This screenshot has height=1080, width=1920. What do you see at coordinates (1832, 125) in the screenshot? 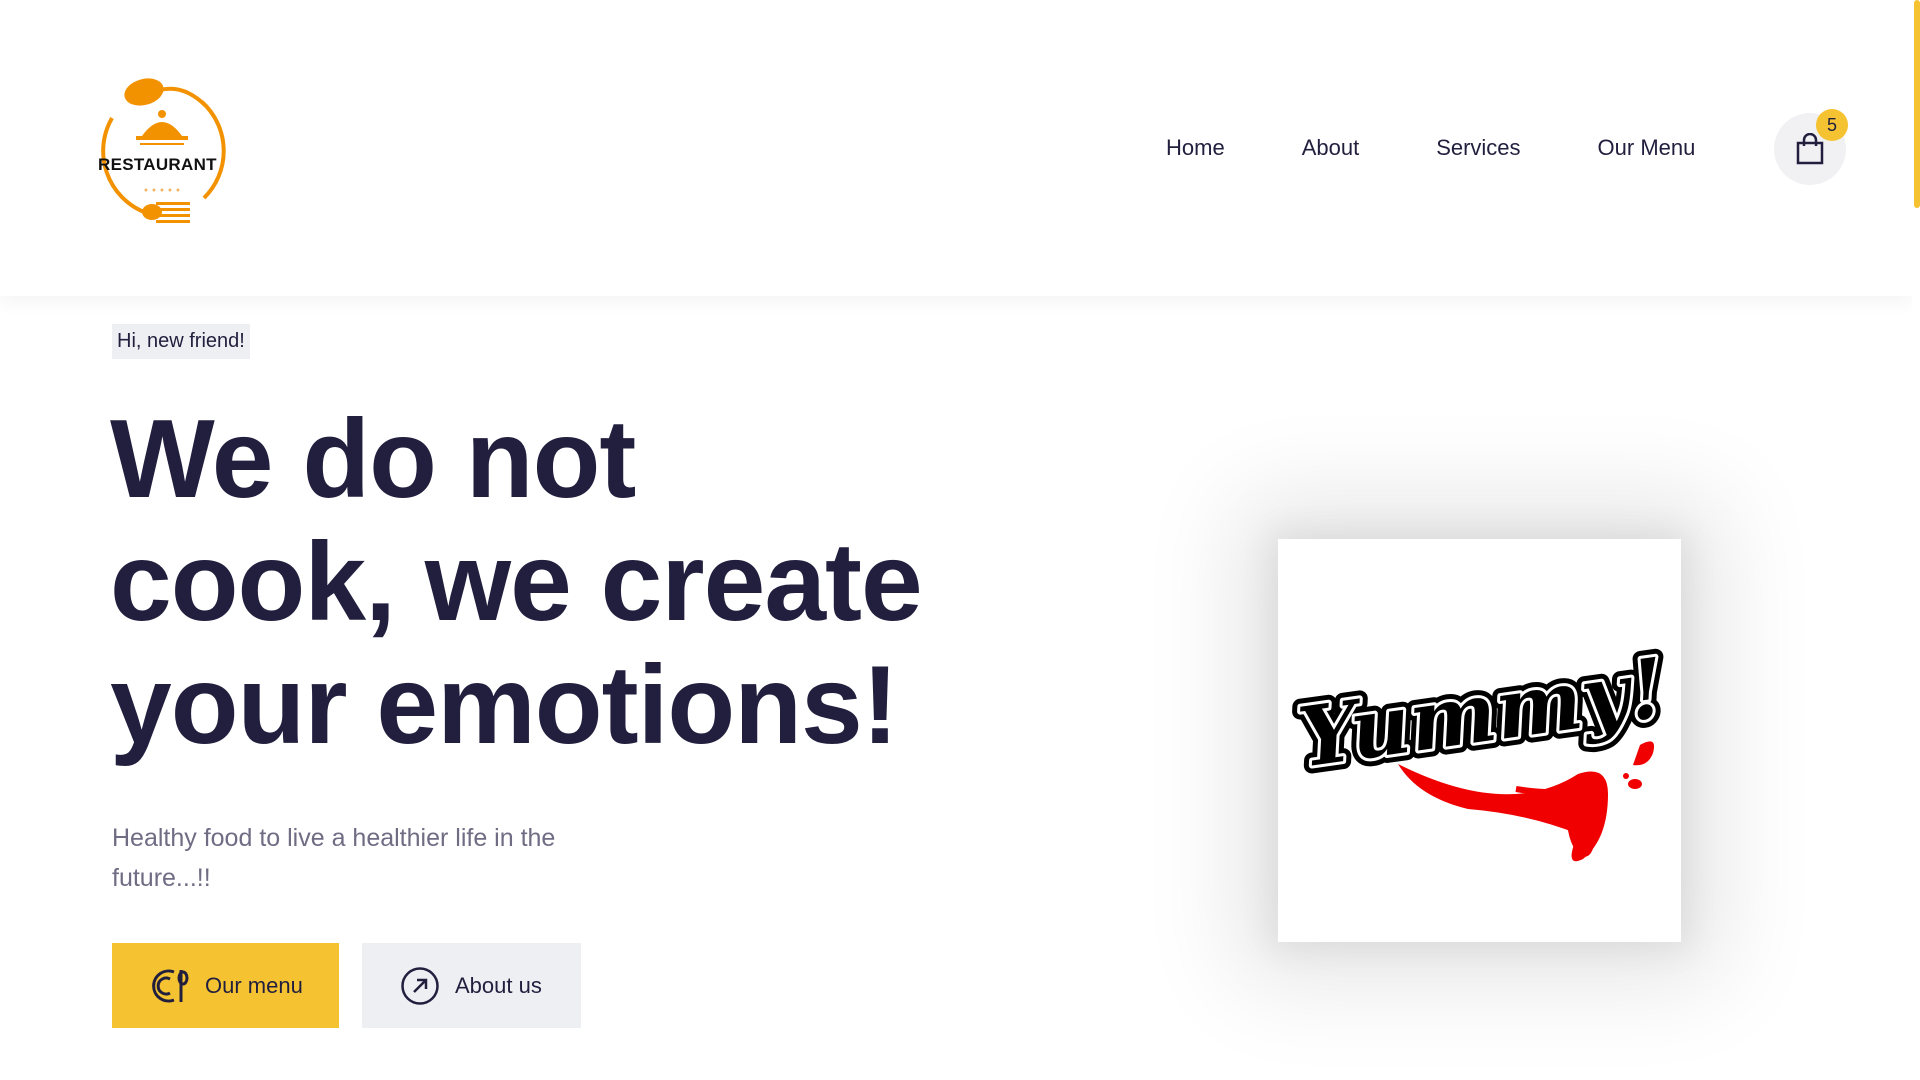
I see `cart-count-badge: 5` at bounding box center [1832, 125].